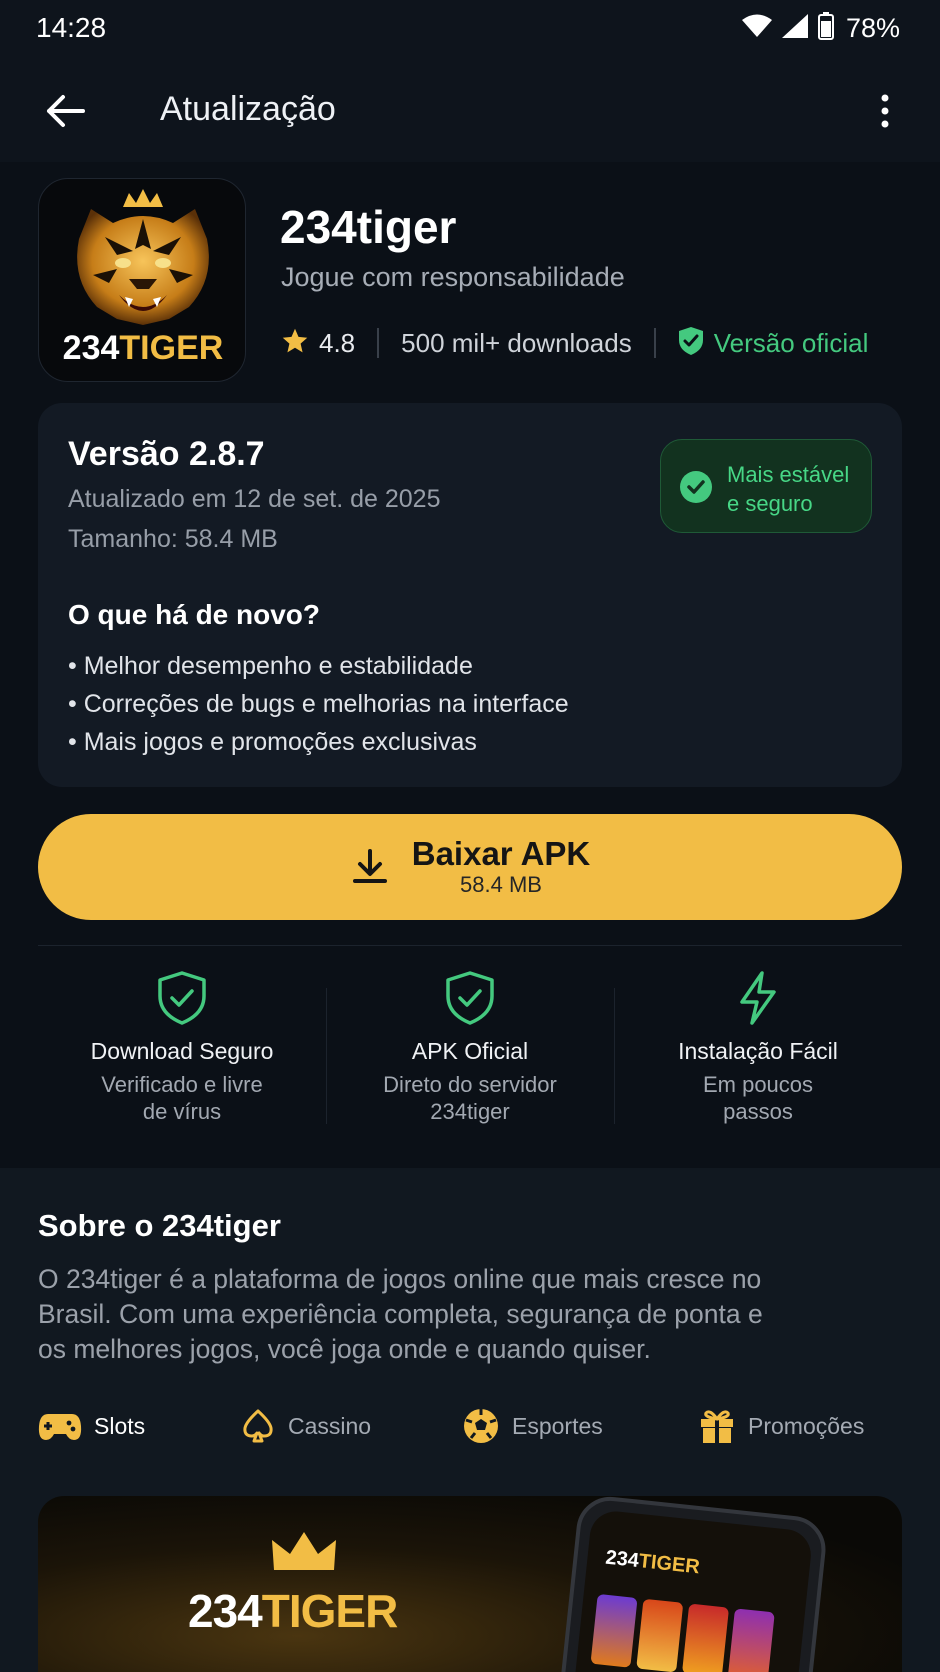 The image size is (940, 1672). Describe the element at coordinates (758, 1084) in the screenshot. I see `feature-description-line: Em poucos` at that location.